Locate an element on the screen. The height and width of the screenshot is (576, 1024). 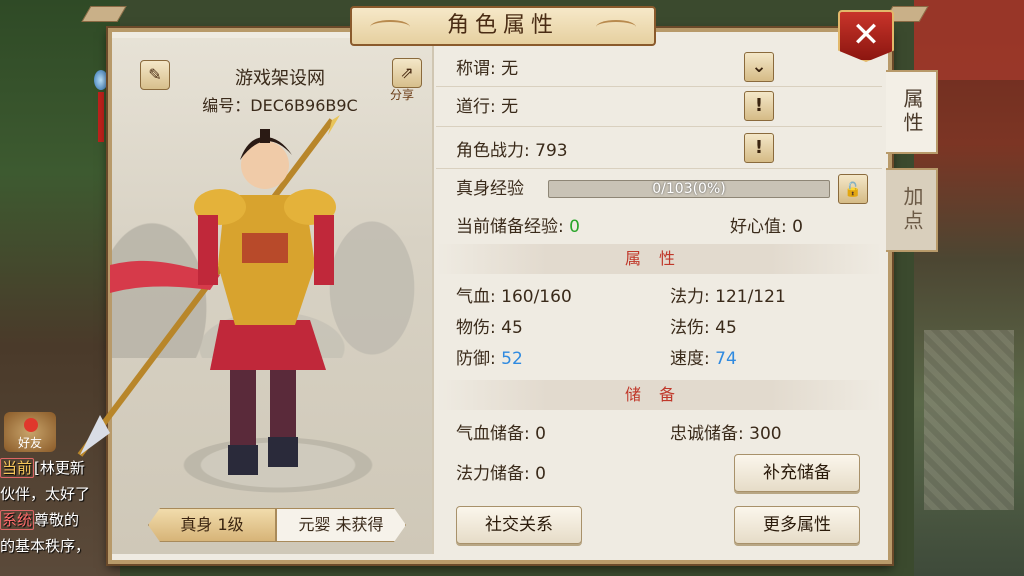
chevron-down-icon: ⌄ is located at coordinates (759, 66).